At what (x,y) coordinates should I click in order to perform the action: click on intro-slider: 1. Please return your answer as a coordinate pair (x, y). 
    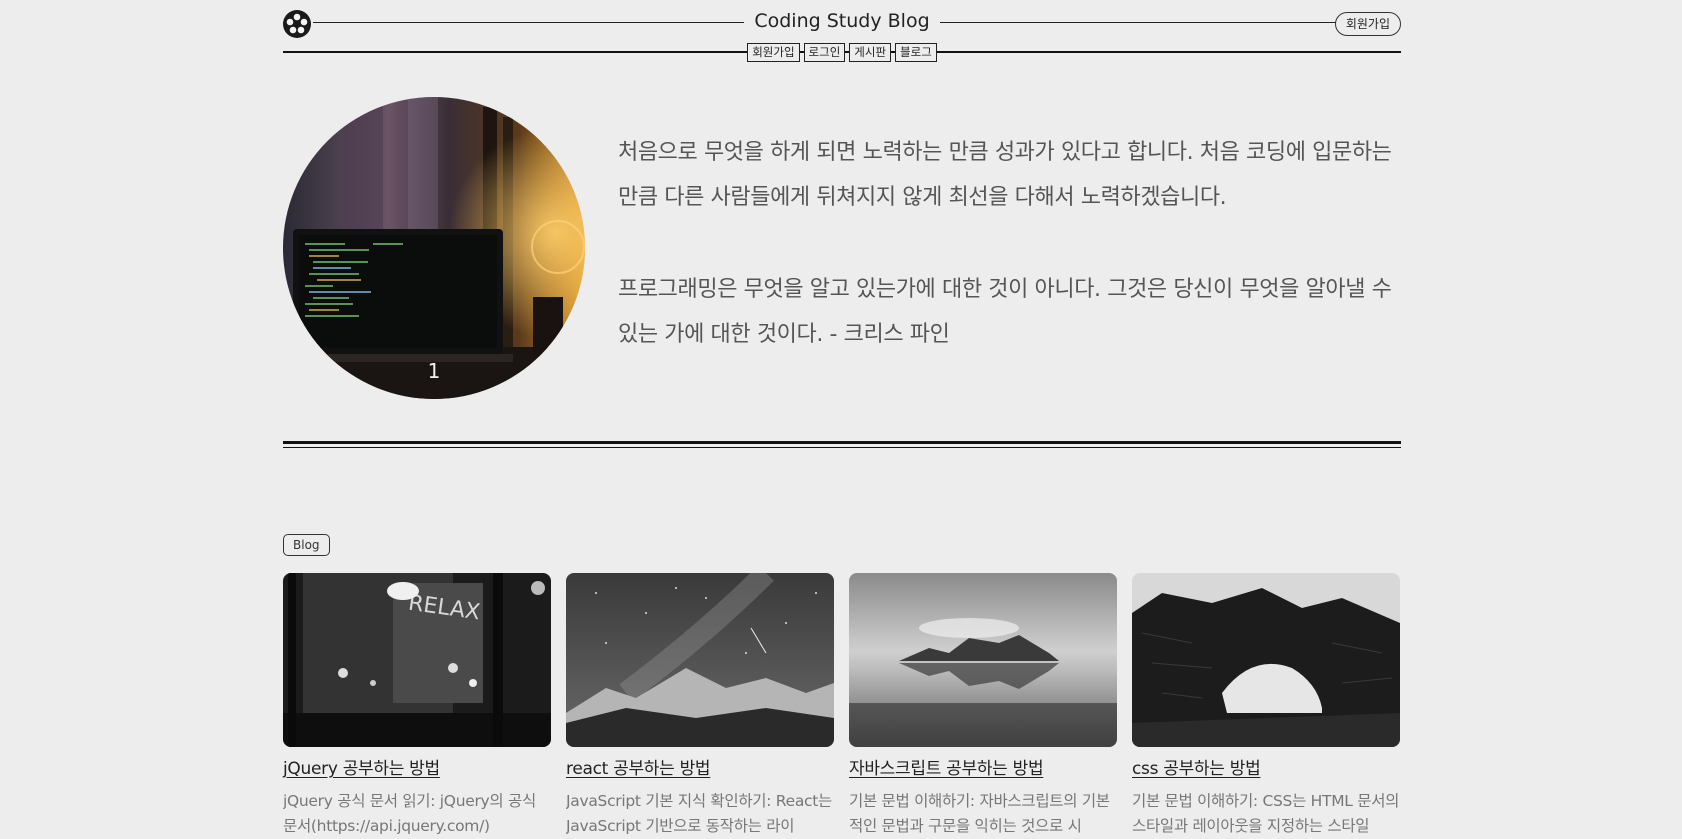
    Looking at the image, I should click on (434, 248).